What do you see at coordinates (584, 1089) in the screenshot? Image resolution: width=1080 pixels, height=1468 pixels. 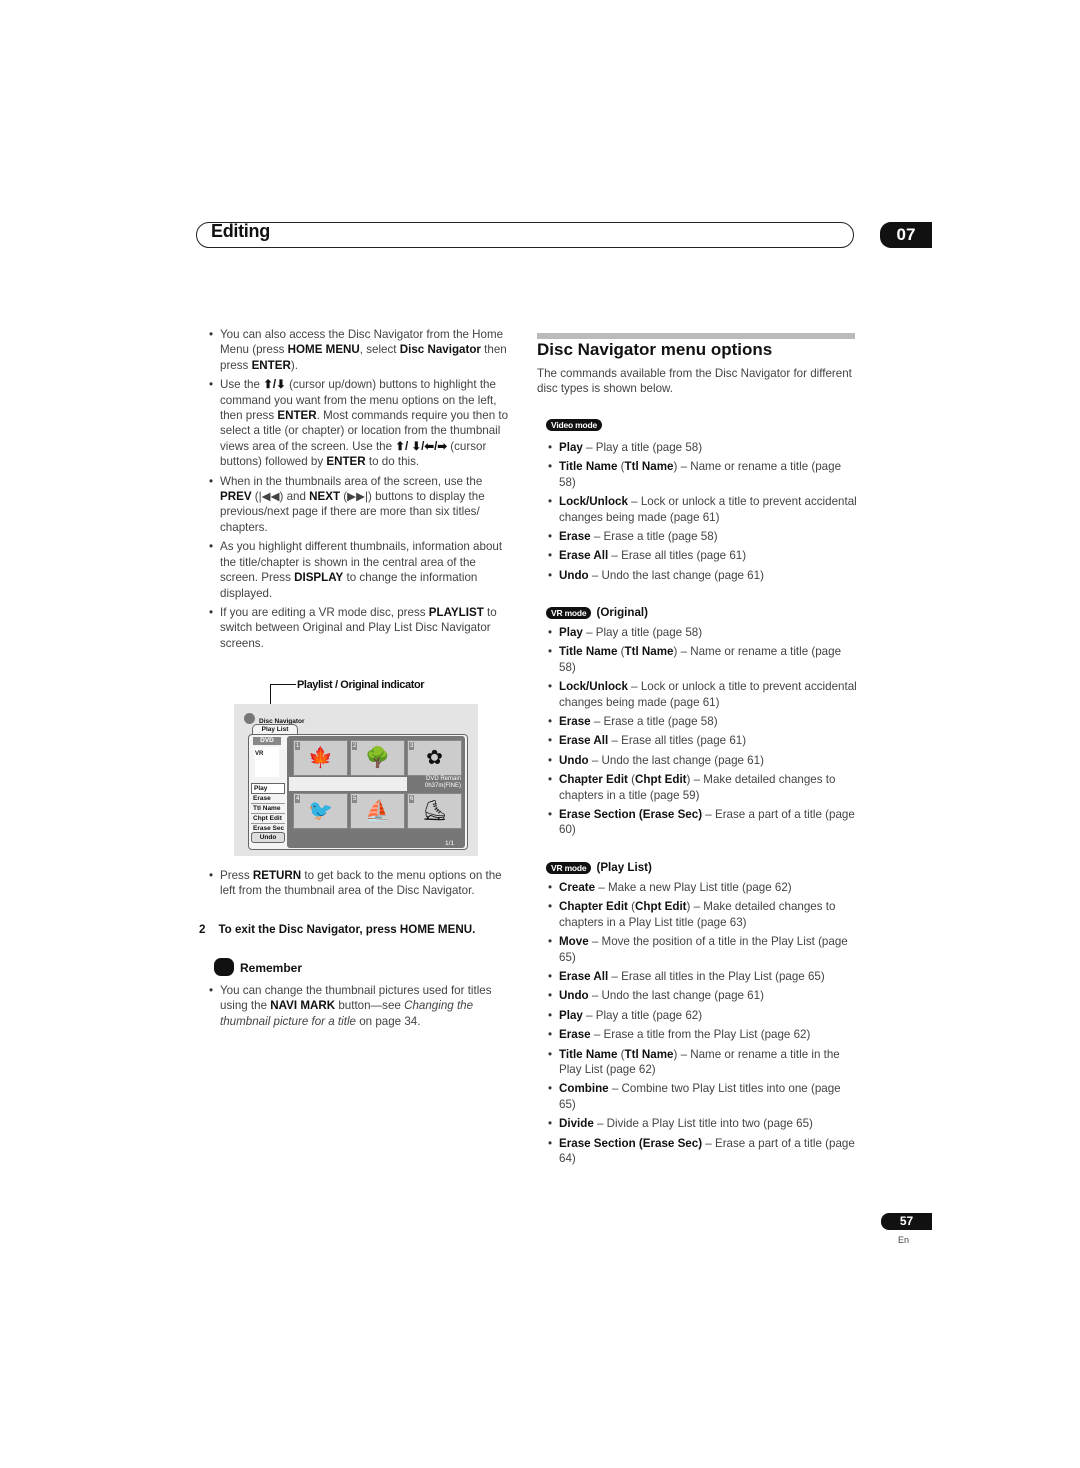 I see `term: Combine` at bounding box center [584, 1089].